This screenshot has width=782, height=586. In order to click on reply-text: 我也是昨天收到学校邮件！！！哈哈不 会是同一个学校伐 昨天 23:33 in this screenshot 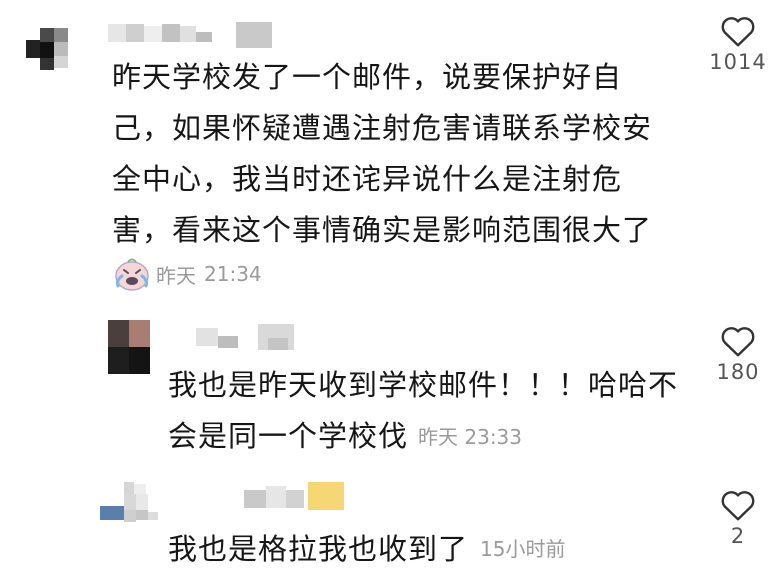, I will do `click(423, 410)`.